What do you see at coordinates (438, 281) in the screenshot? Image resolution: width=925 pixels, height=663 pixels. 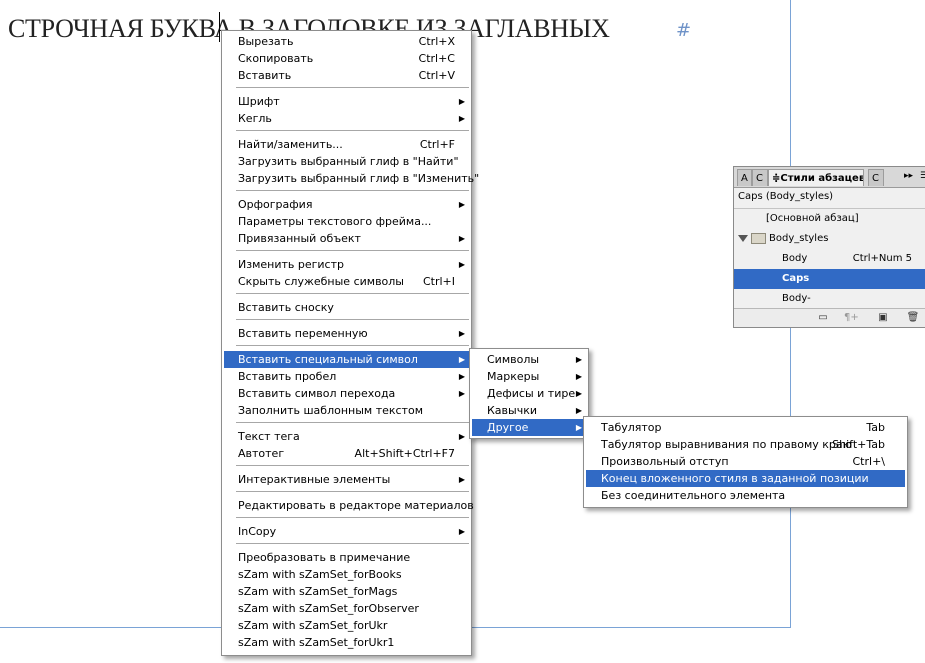 I see `menu-item-shortcut: Ctrl+I` at bounding box center [438, 281].